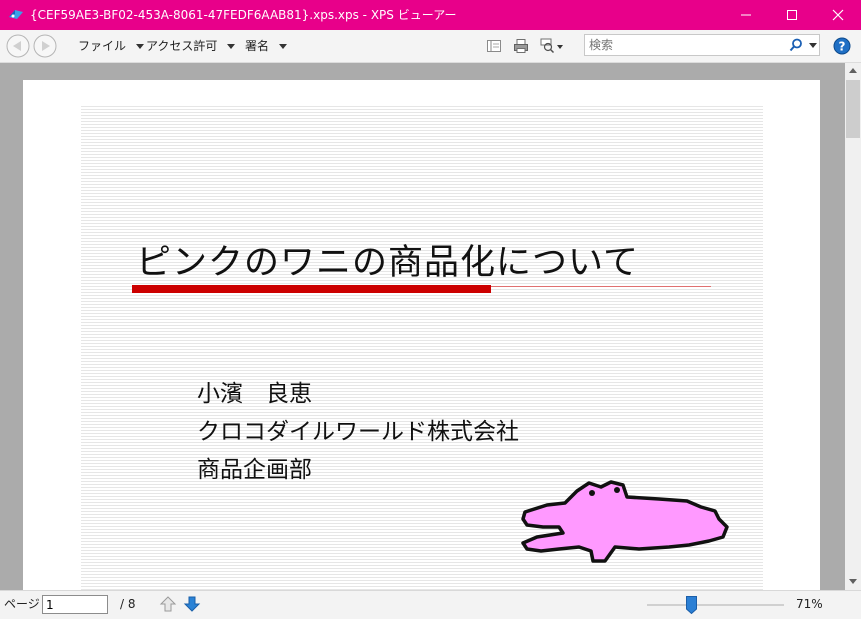 Image resolution: width=861 pixels, height=619 pixels. I want to click on help-icon: ?, so click(842, 46).